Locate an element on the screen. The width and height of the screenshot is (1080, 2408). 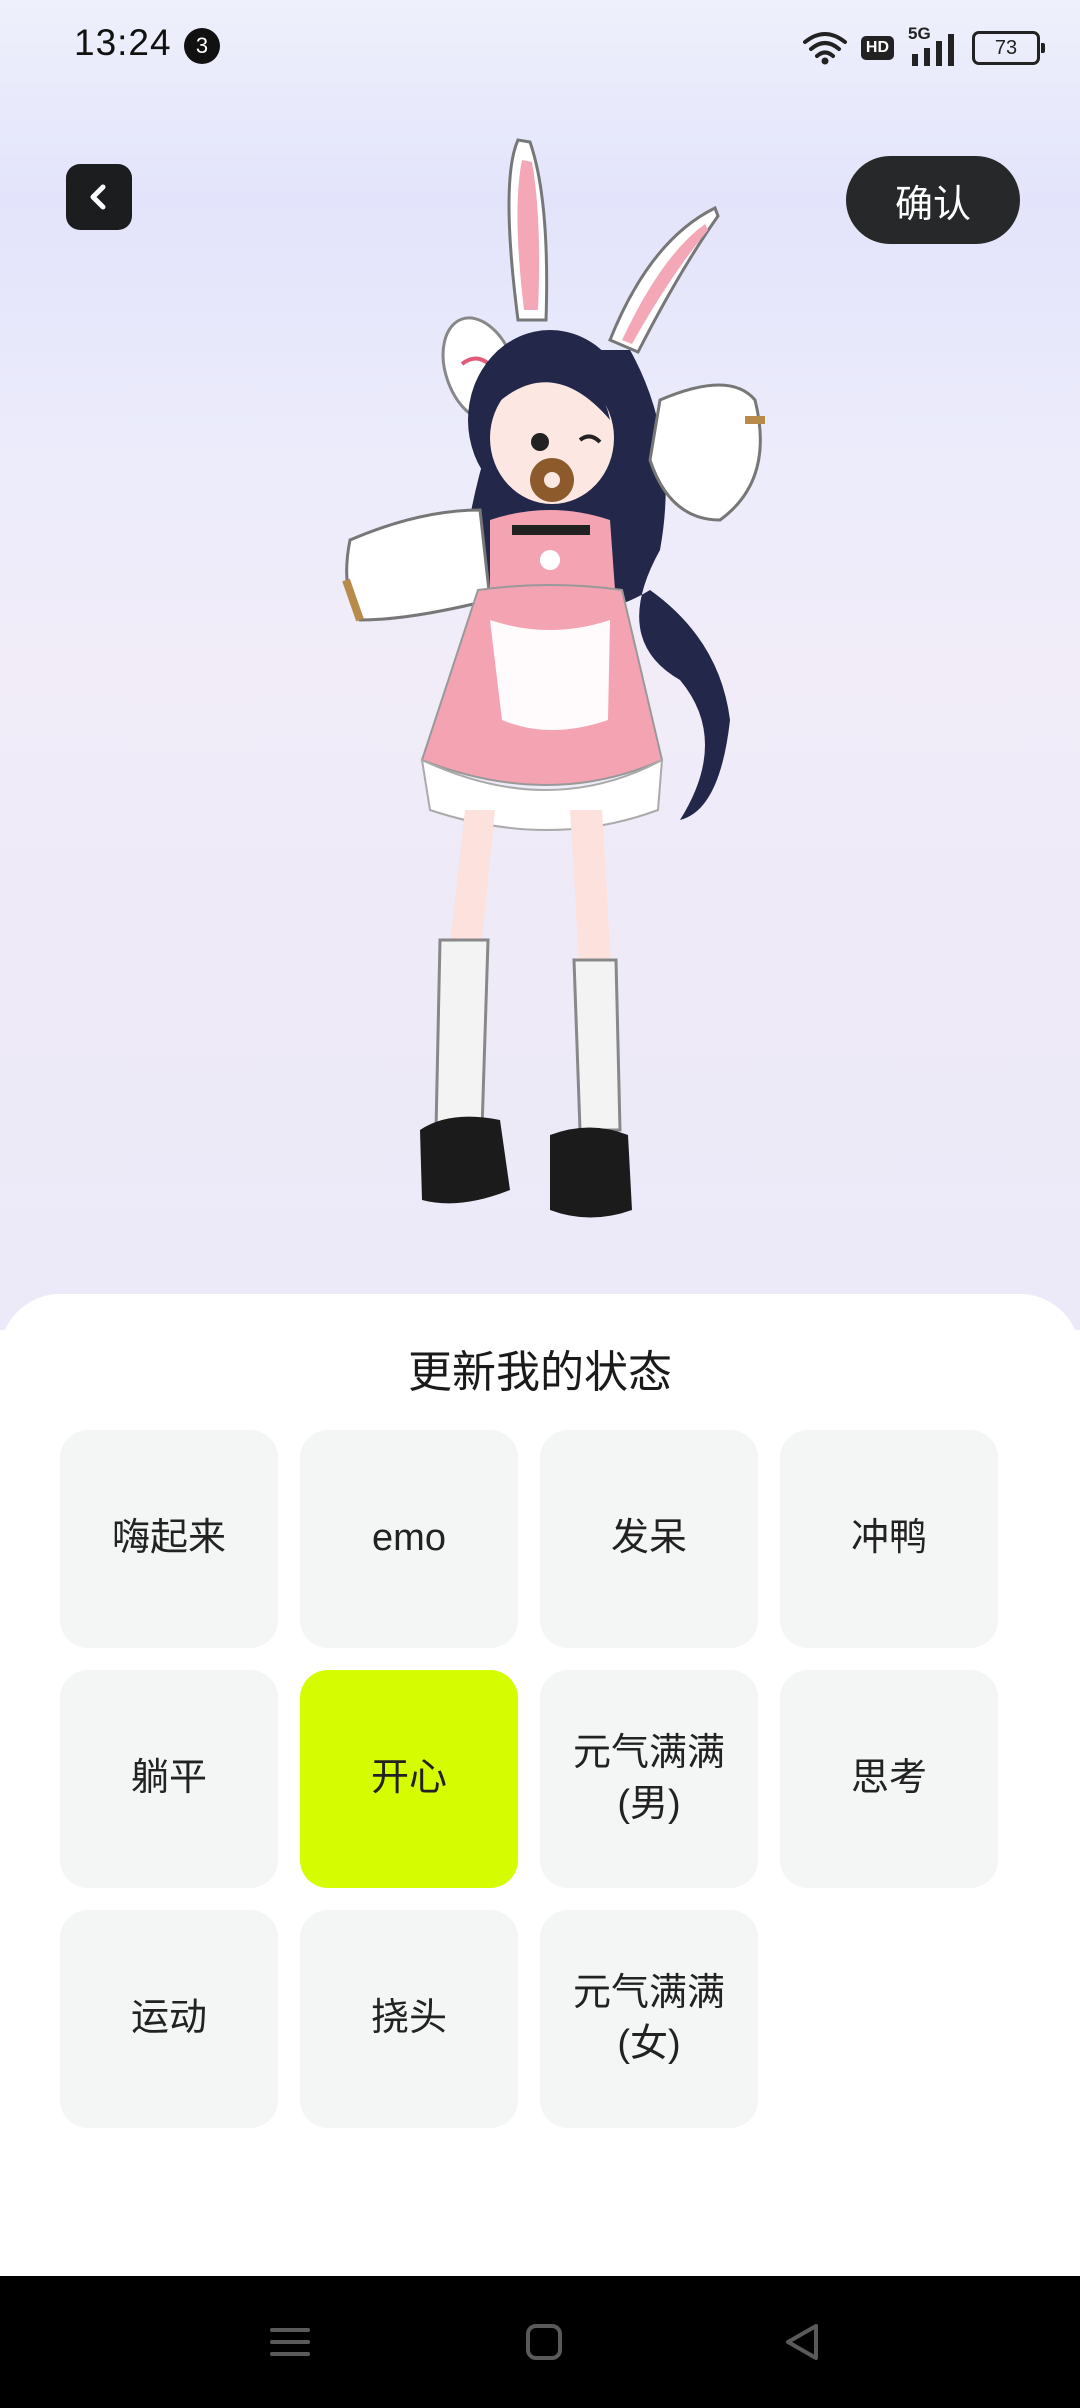
status-option-daze: 发呆 is located at coordinates (649, 1539).